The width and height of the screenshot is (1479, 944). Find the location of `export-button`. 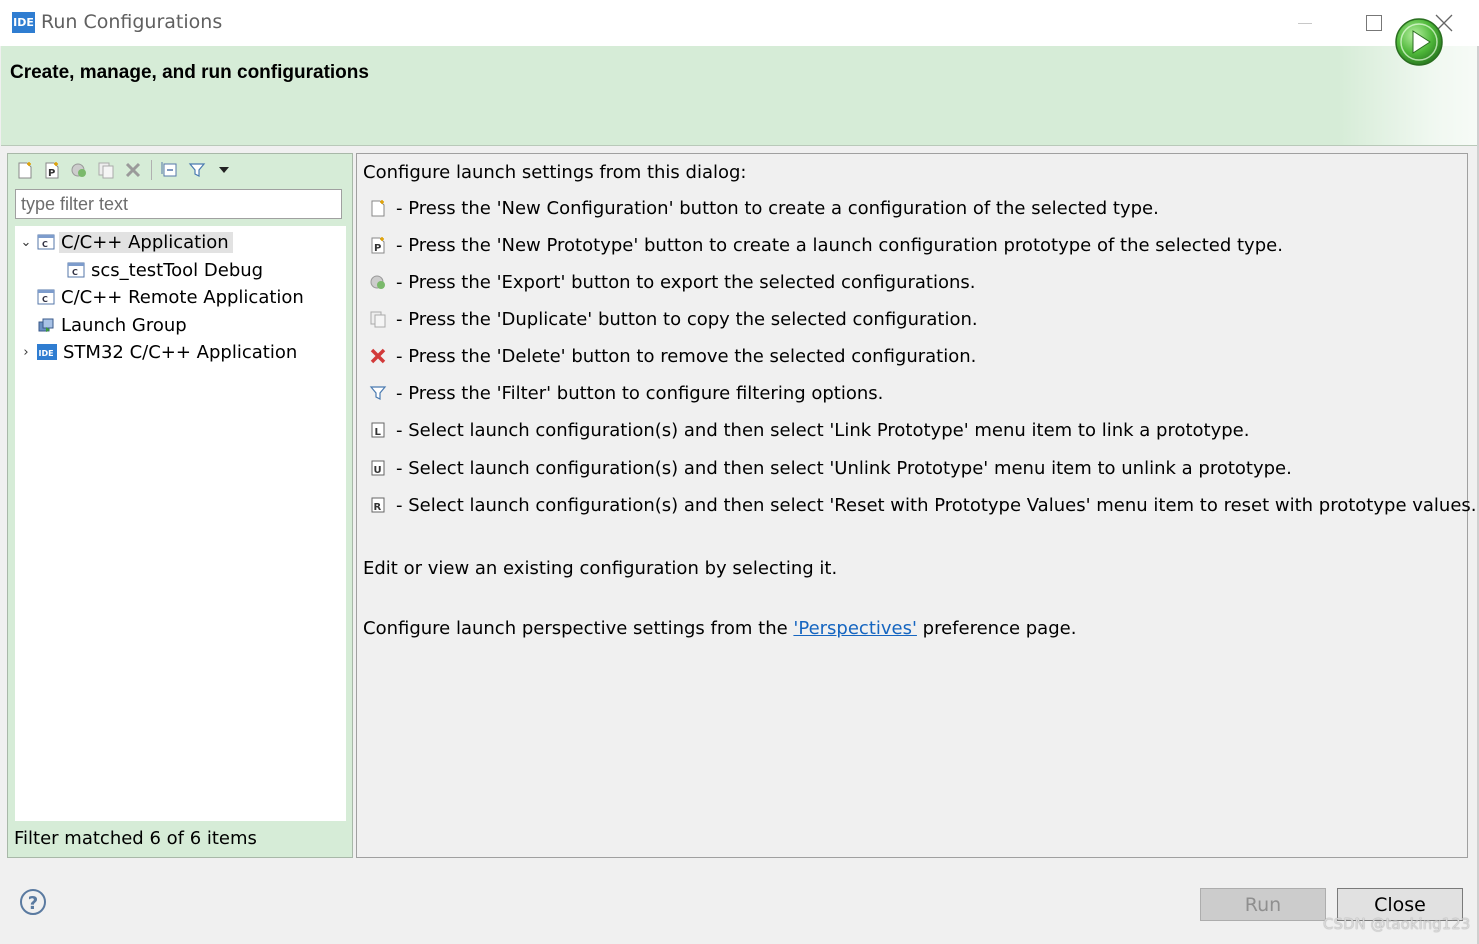

export-button is located at coordinates (79, 170).